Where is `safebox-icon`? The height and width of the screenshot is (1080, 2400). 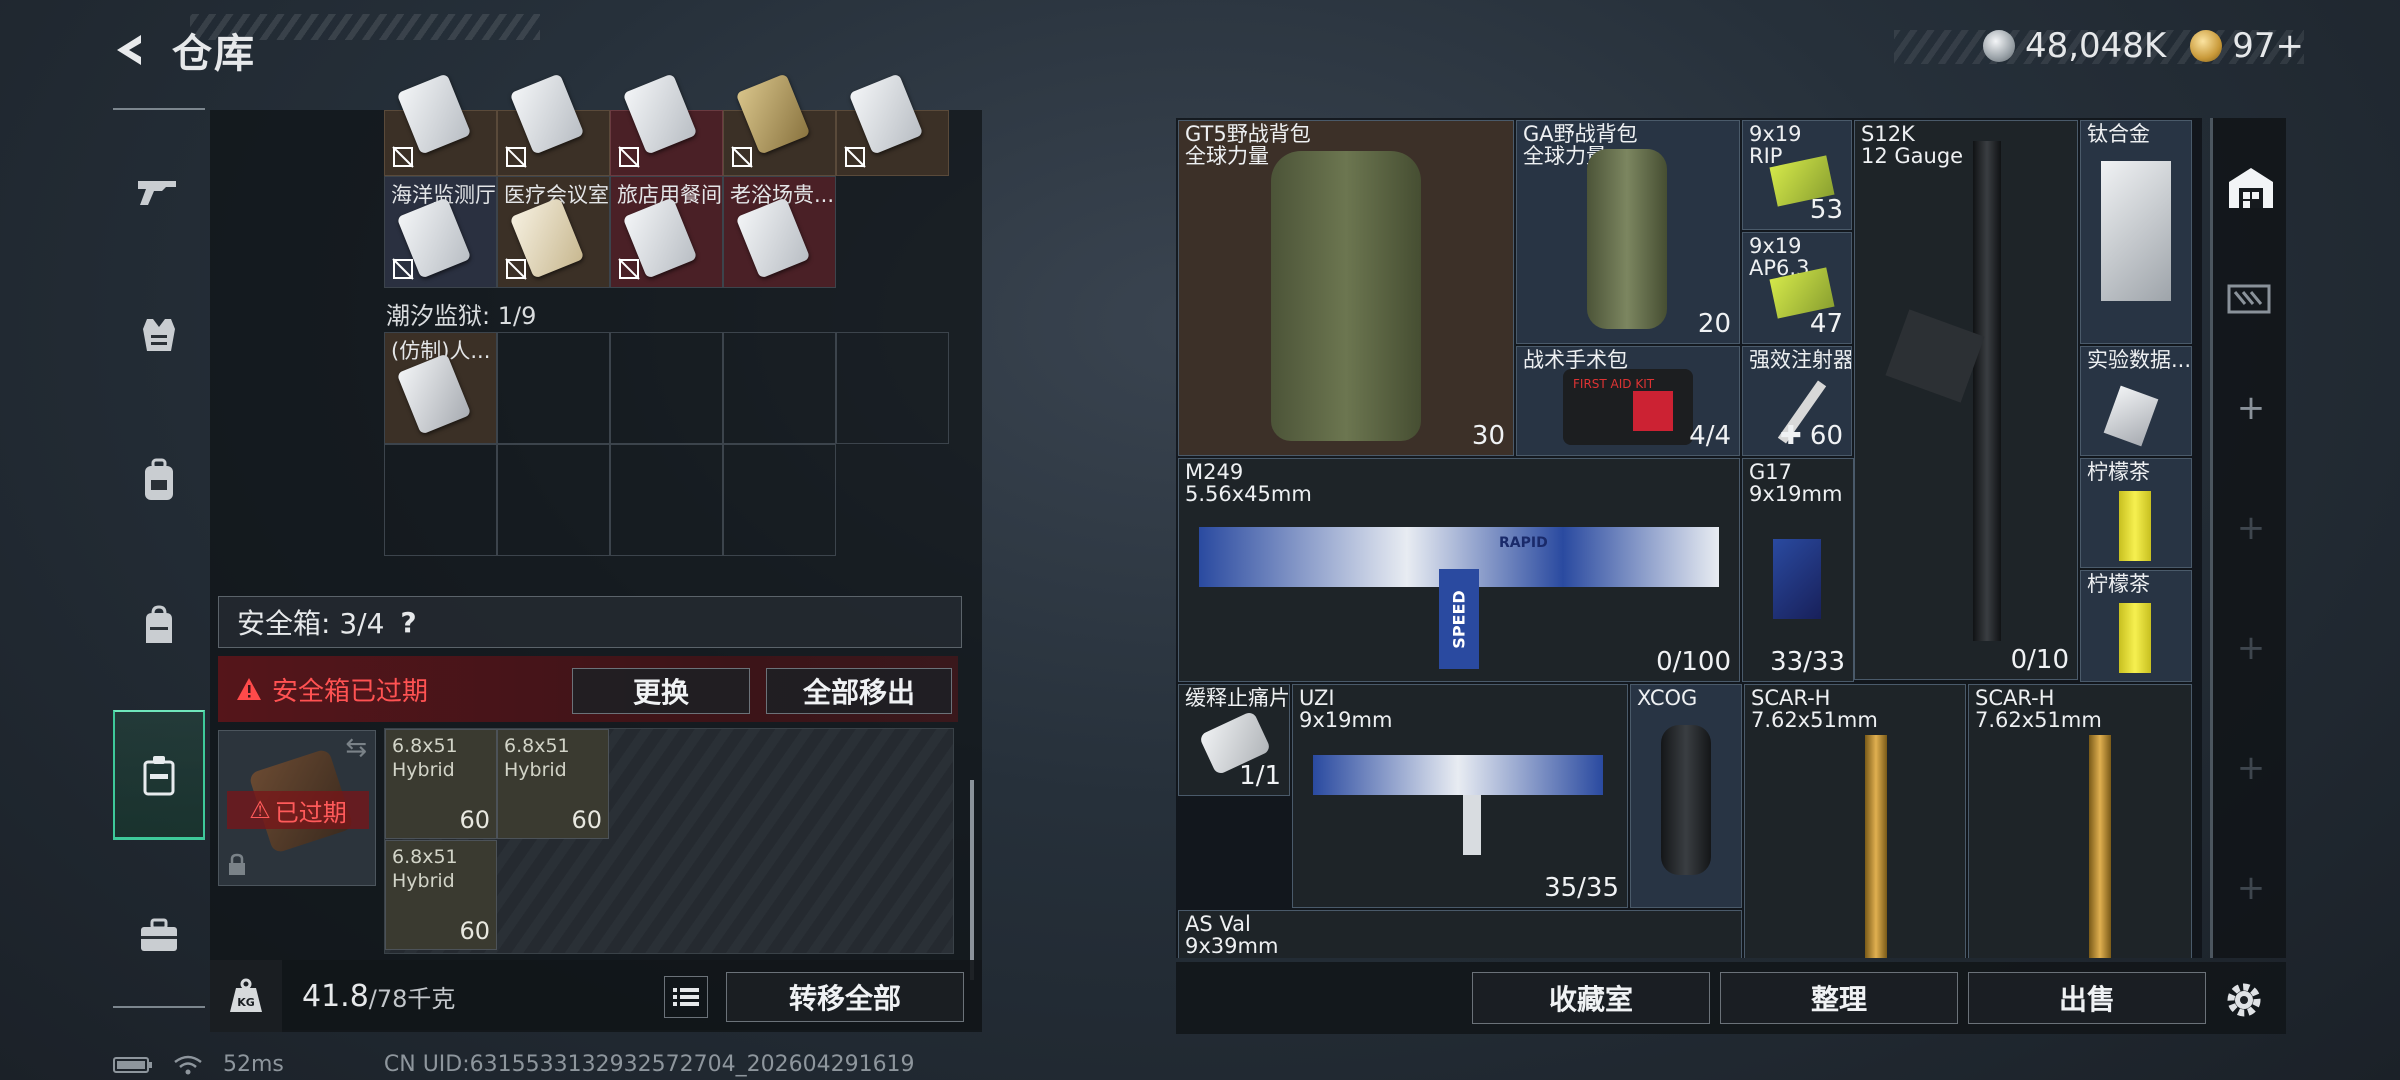 safebox-icon is located at coordinates (159, 775).